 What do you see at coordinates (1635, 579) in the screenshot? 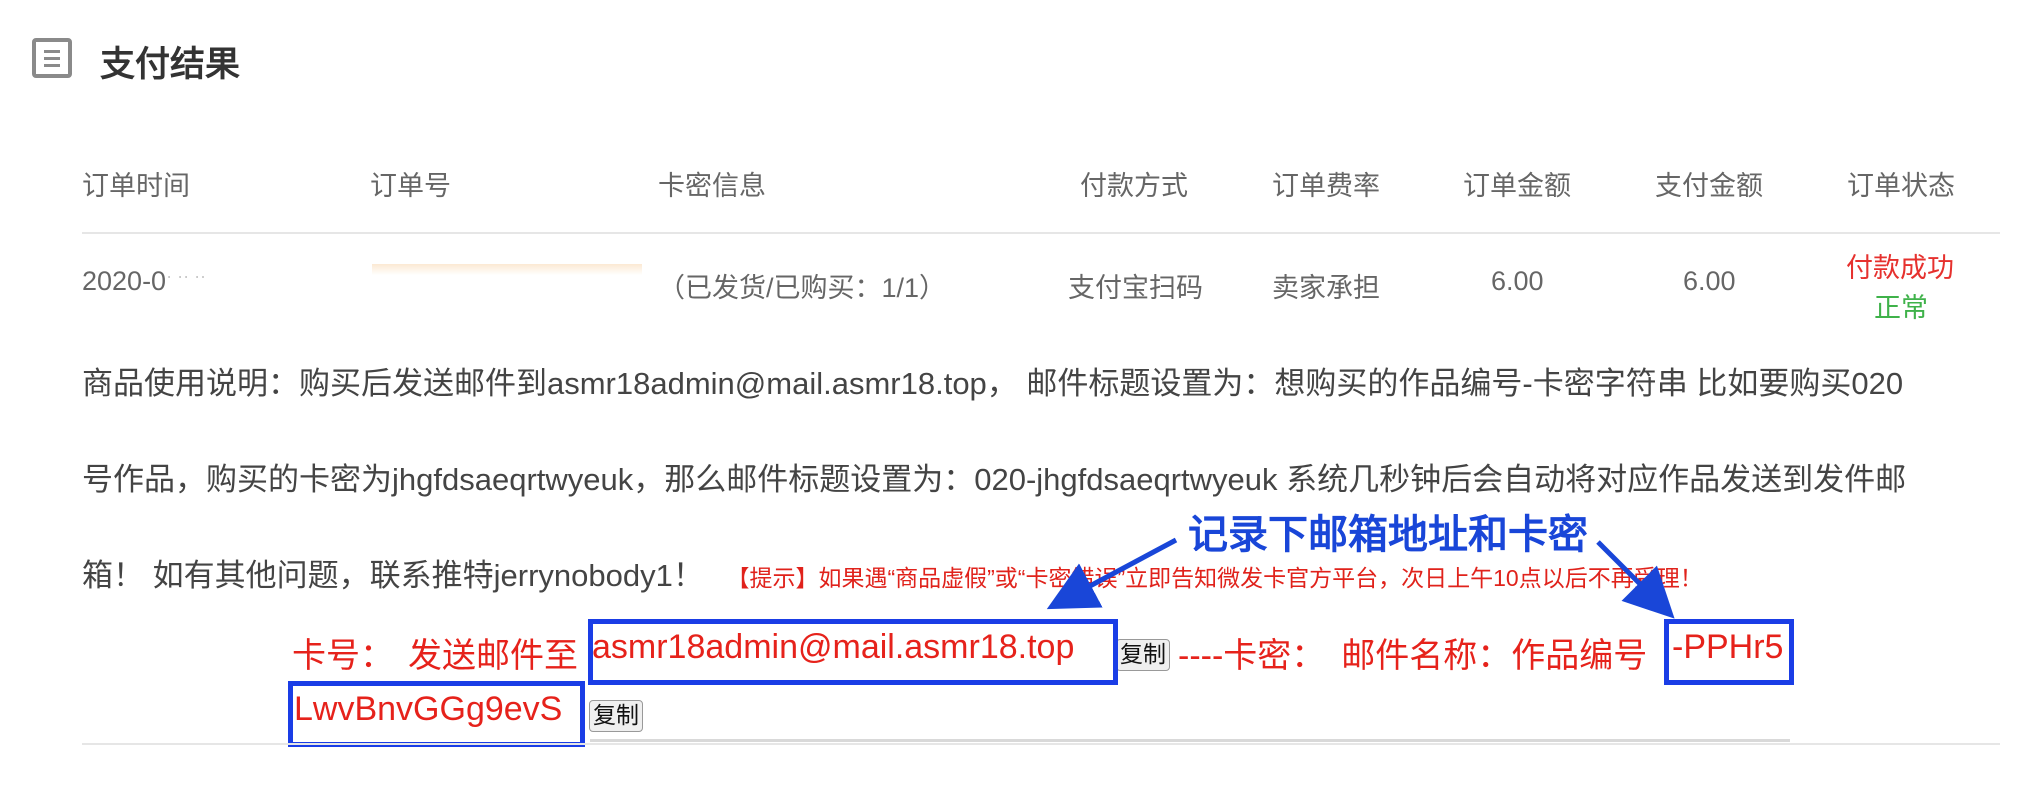
I see `arrow-to-secret` at bounding box center [1635, 579].